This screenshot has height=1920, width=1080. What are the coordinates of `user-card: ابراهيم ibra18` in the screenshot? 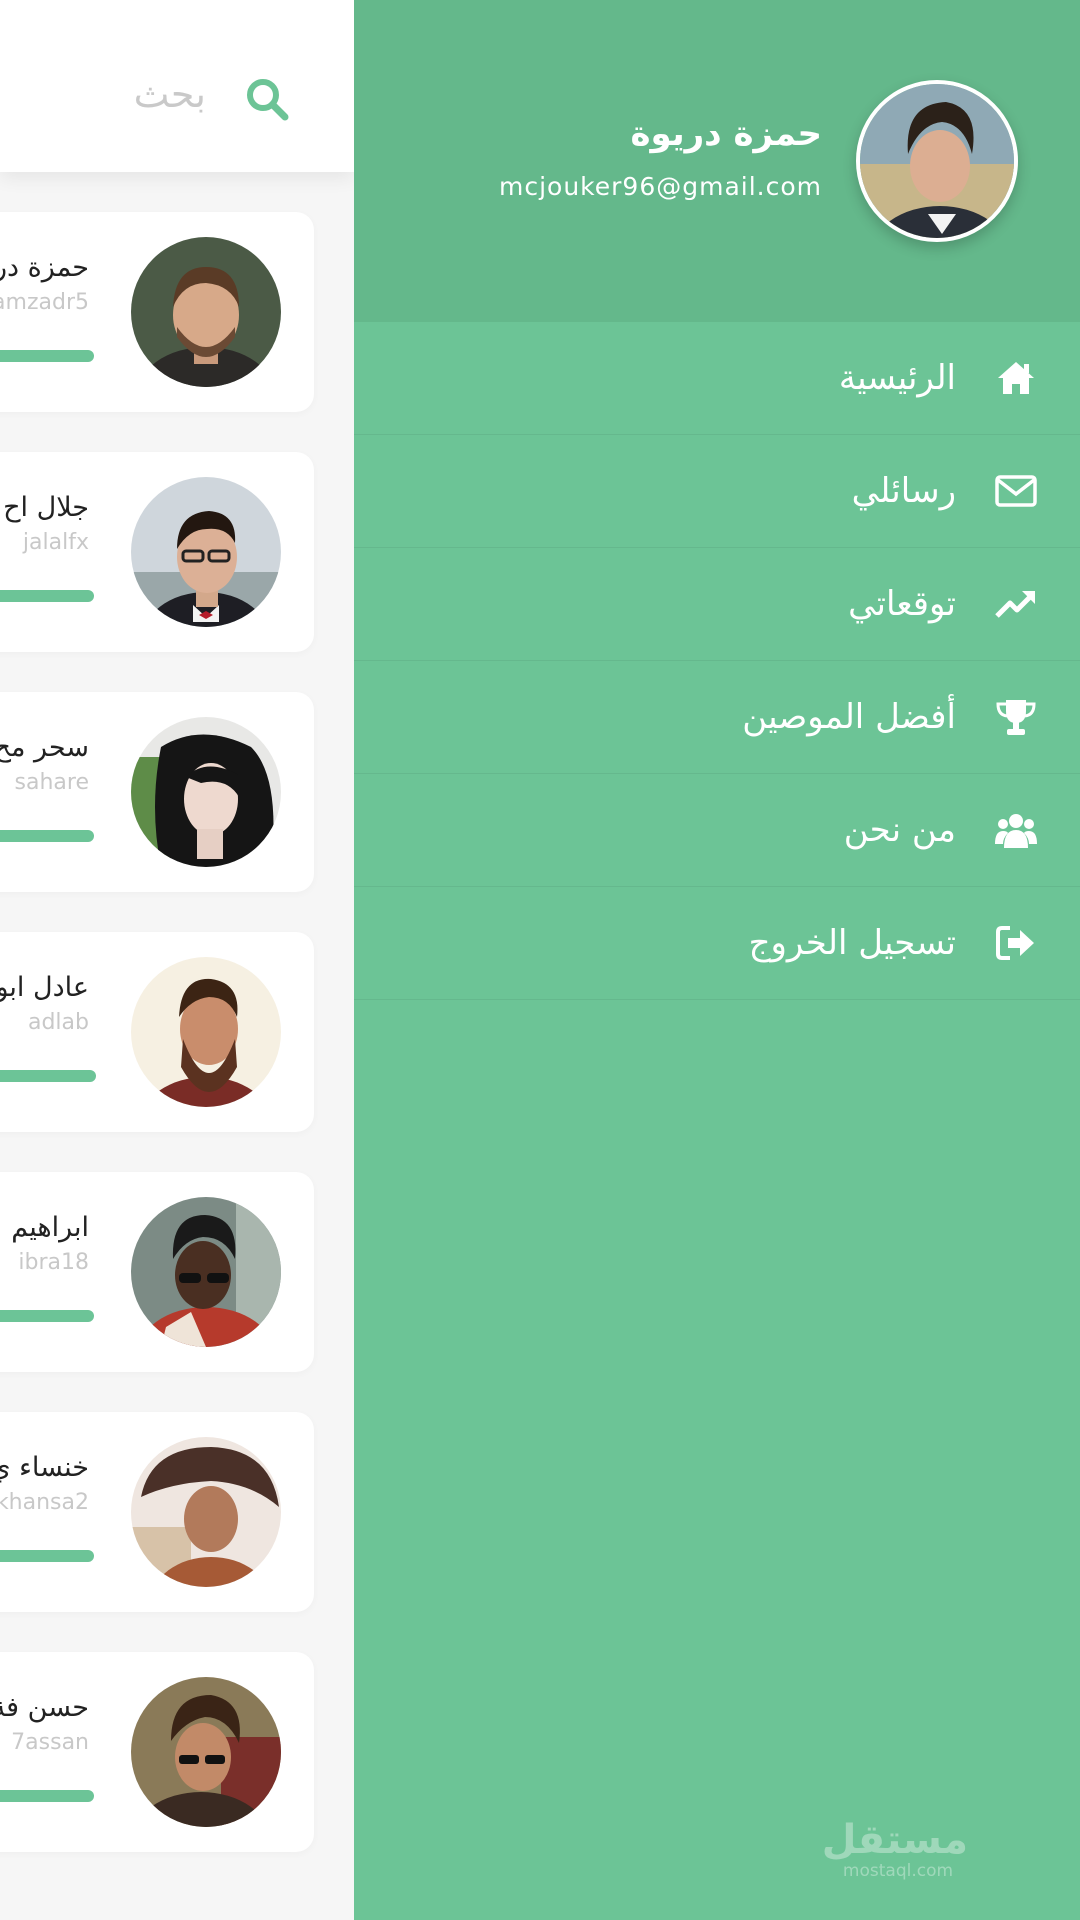 It's located at (157, 1272).